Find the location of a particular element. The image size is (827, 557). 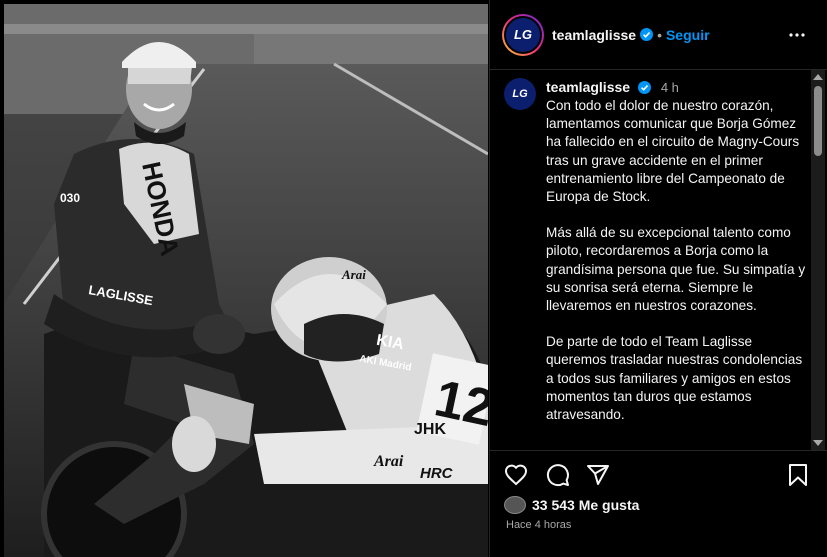

caption-avatar-wrap: LG is located at coordinates (522, 260).